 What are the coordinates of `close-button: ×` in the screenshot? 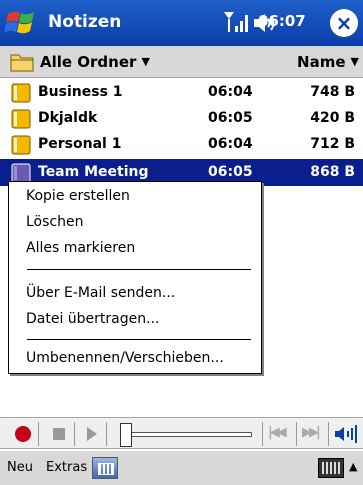 It's located at (344, 23).